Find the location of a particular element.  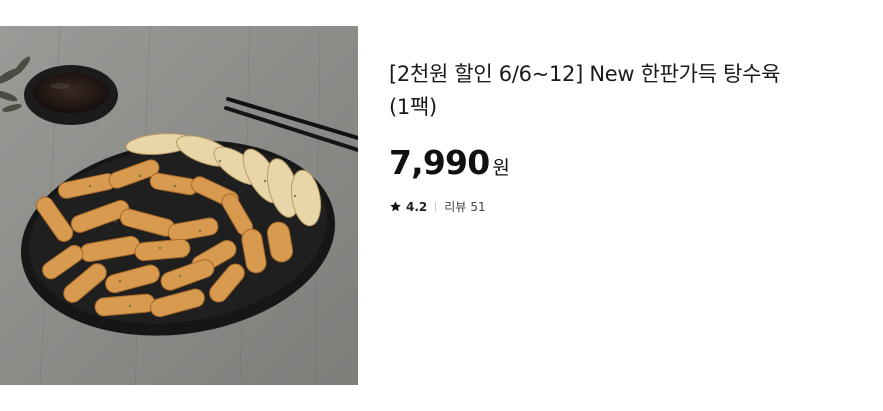

review-link: 리뷰 51 is located at coordinates (464, 206).